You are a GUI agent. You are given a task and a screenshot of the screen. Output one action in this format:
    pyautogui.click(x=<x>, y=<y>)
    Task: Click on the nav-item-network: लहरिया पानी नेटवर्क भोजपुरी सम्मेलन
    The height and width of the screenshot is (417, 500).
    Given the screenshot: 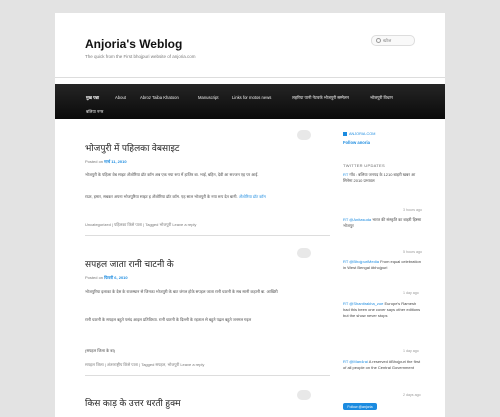 What is the action you would take?
    pyautogui.click(x=320, y=98)
    